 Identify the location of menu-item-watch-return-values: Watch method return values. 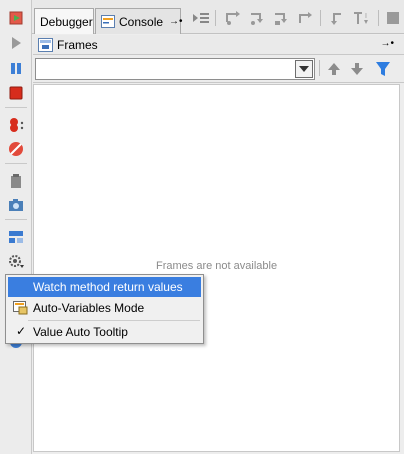
(104, 287).